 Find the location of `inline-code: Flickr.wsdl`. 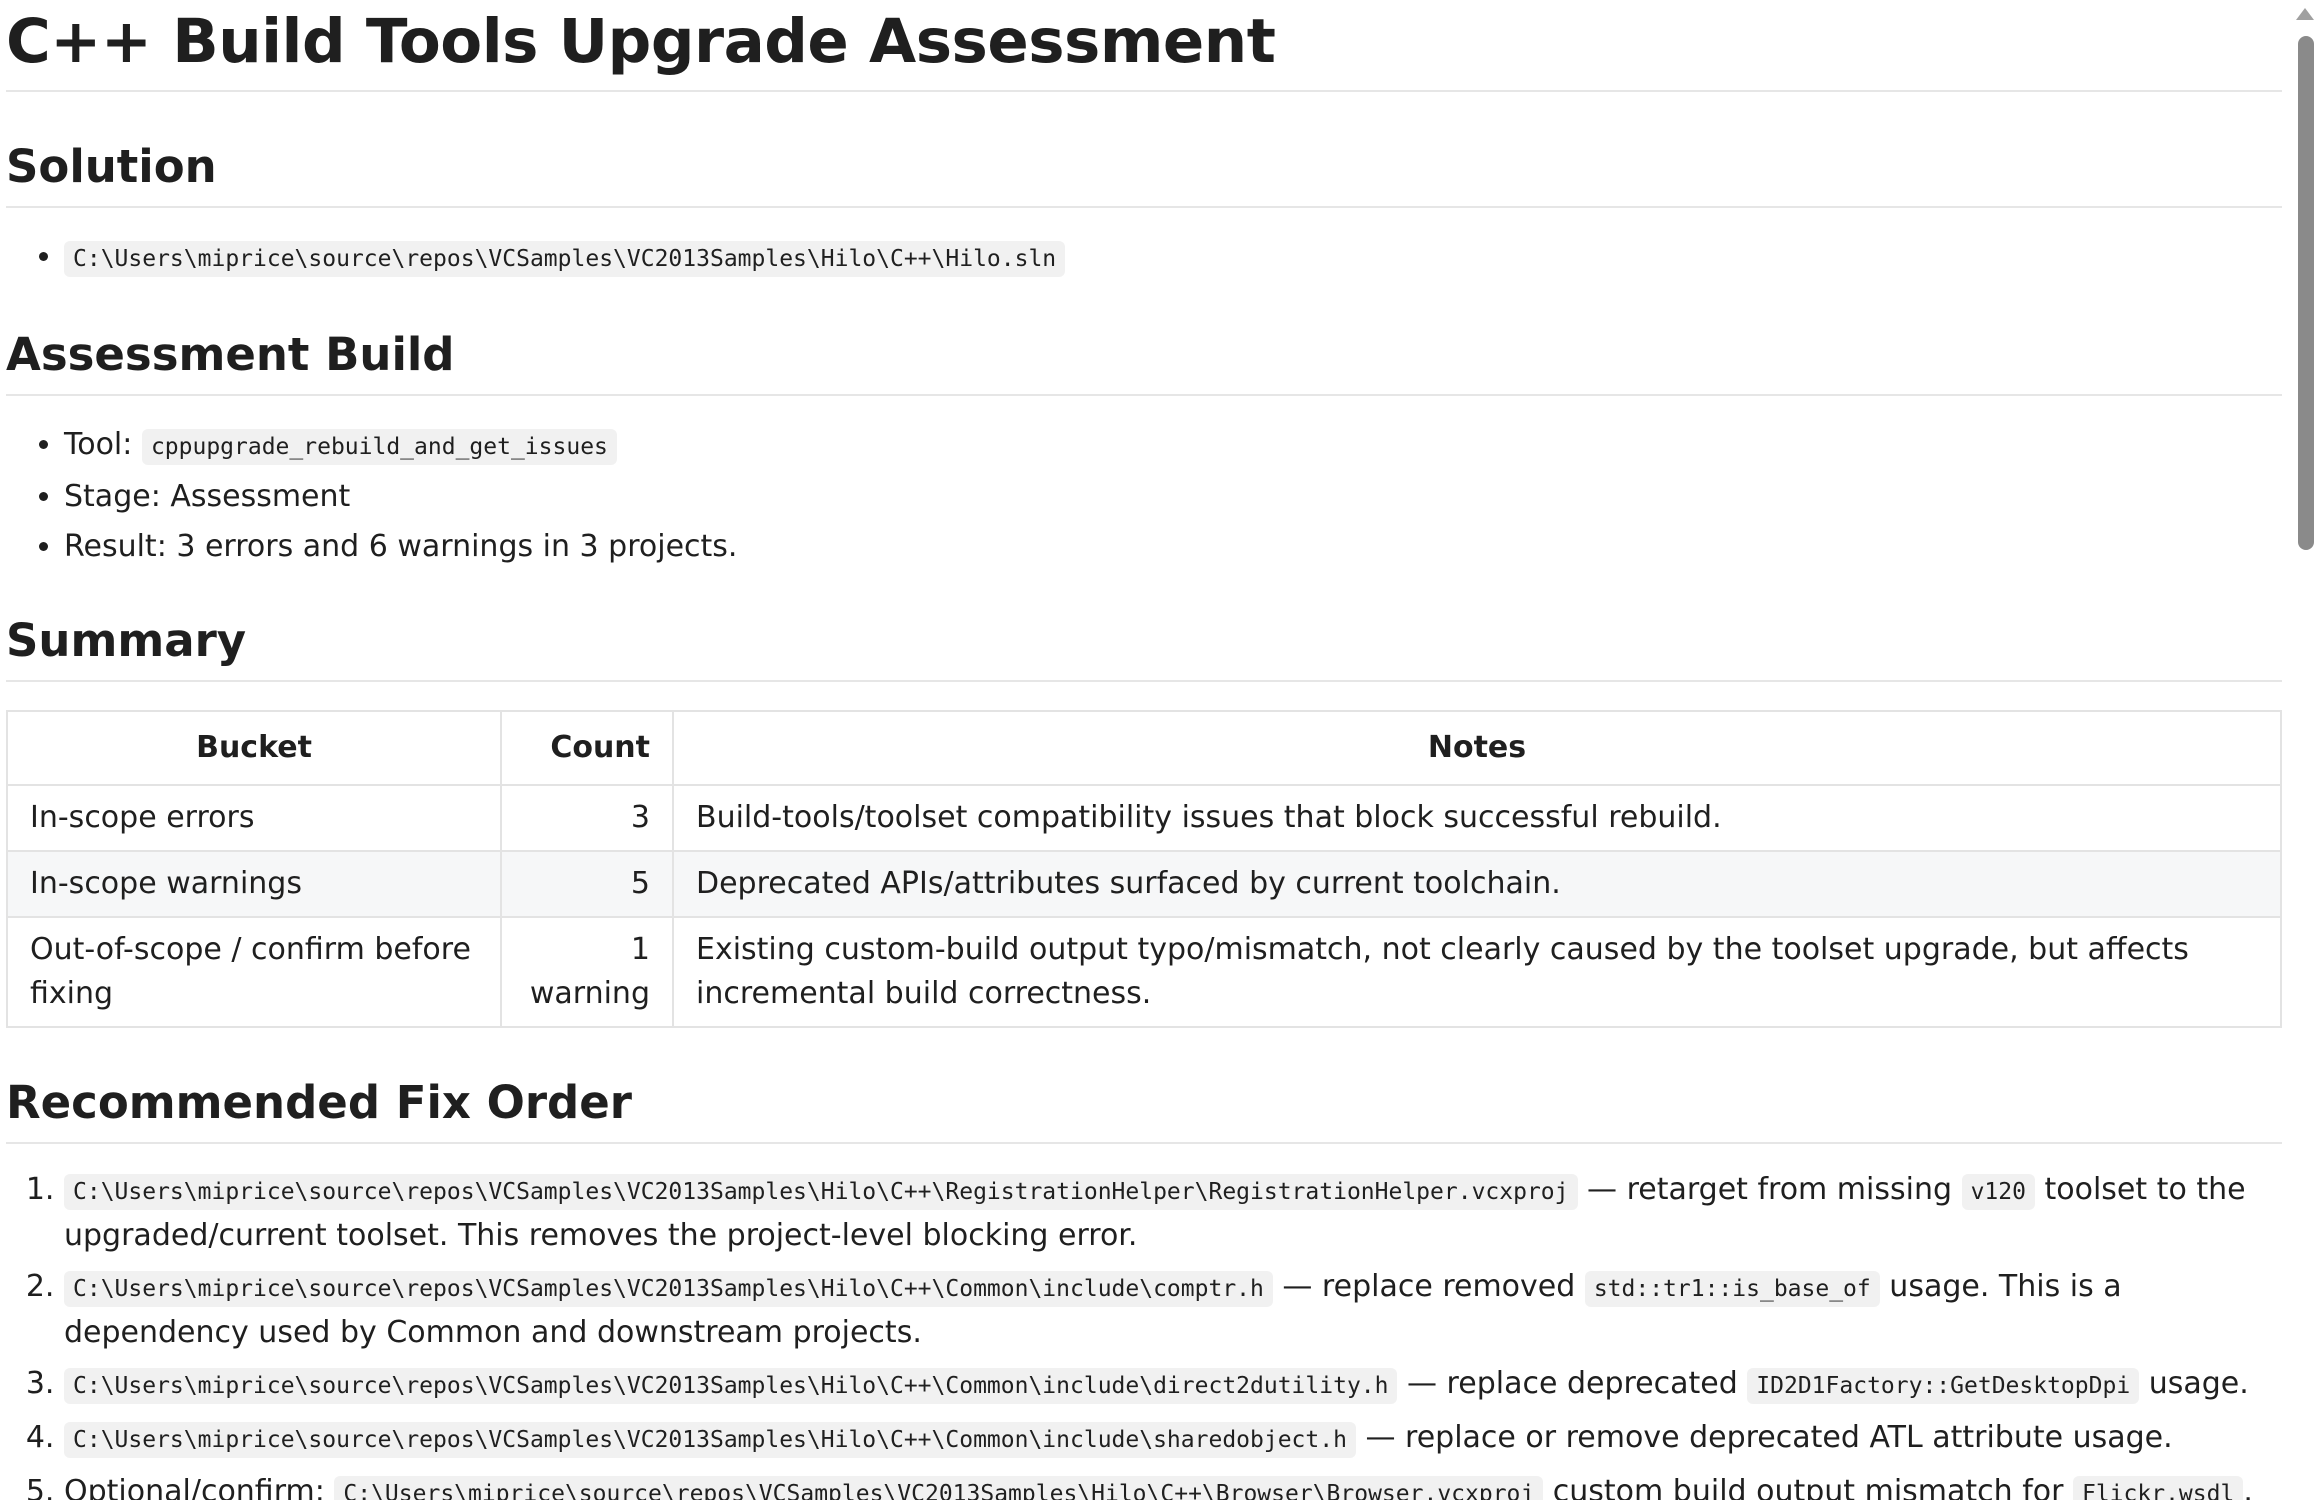

inline-code: Flickr.wsdl is located at coordinates (2158, 1488).